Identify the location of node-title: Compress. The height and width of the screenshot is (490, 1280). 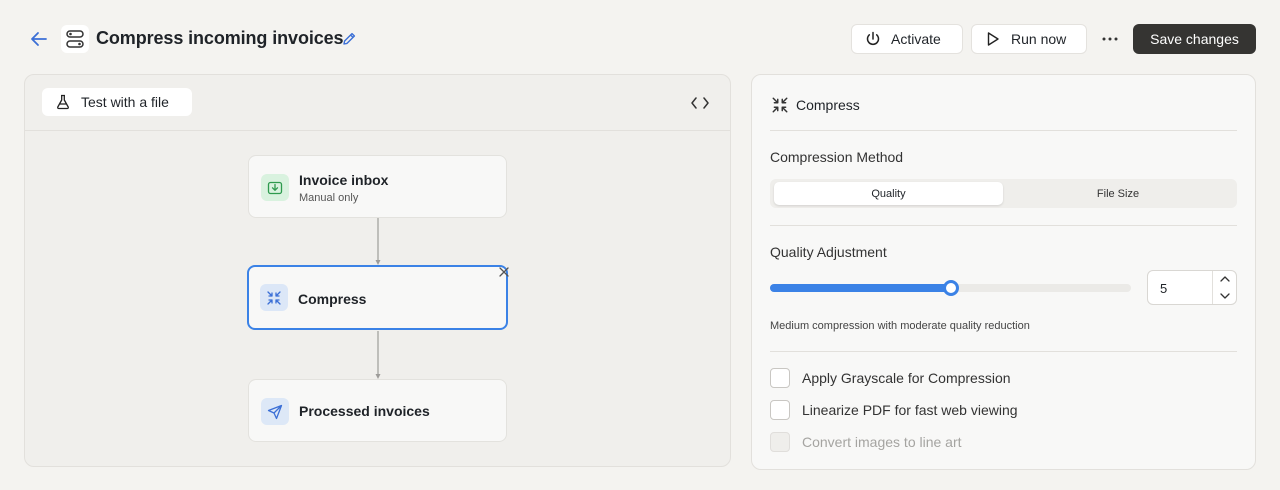
(332, 299).